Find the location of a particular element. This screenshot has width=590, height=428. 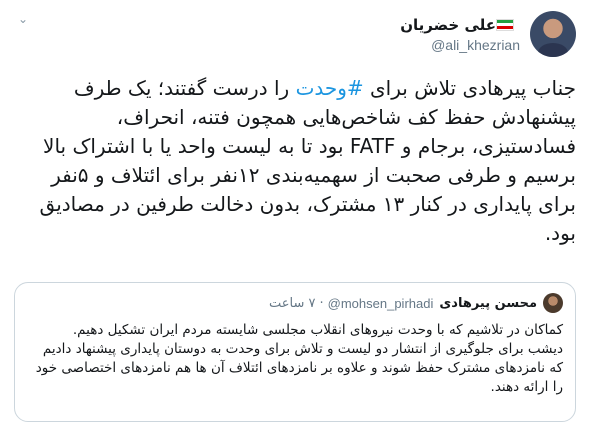

quoted-tweet-header: محسن پیرهادی @mohsen_pirhadi · ۷ ساعت is located at coordinates (295, 303).